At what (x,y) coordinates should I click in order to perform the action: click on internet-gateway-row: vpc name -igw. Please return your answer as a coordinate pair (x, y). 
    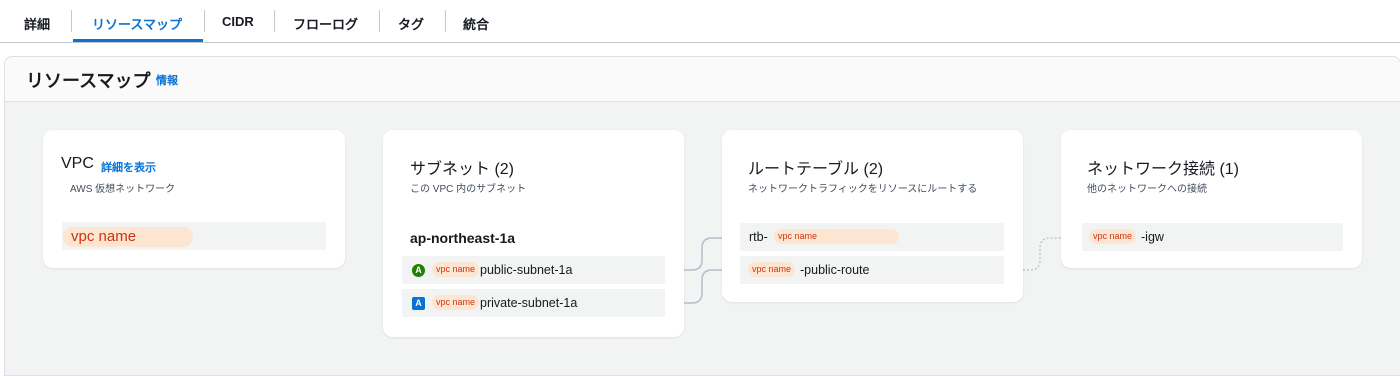
    Looking at the image, I should click on (1212, 237).